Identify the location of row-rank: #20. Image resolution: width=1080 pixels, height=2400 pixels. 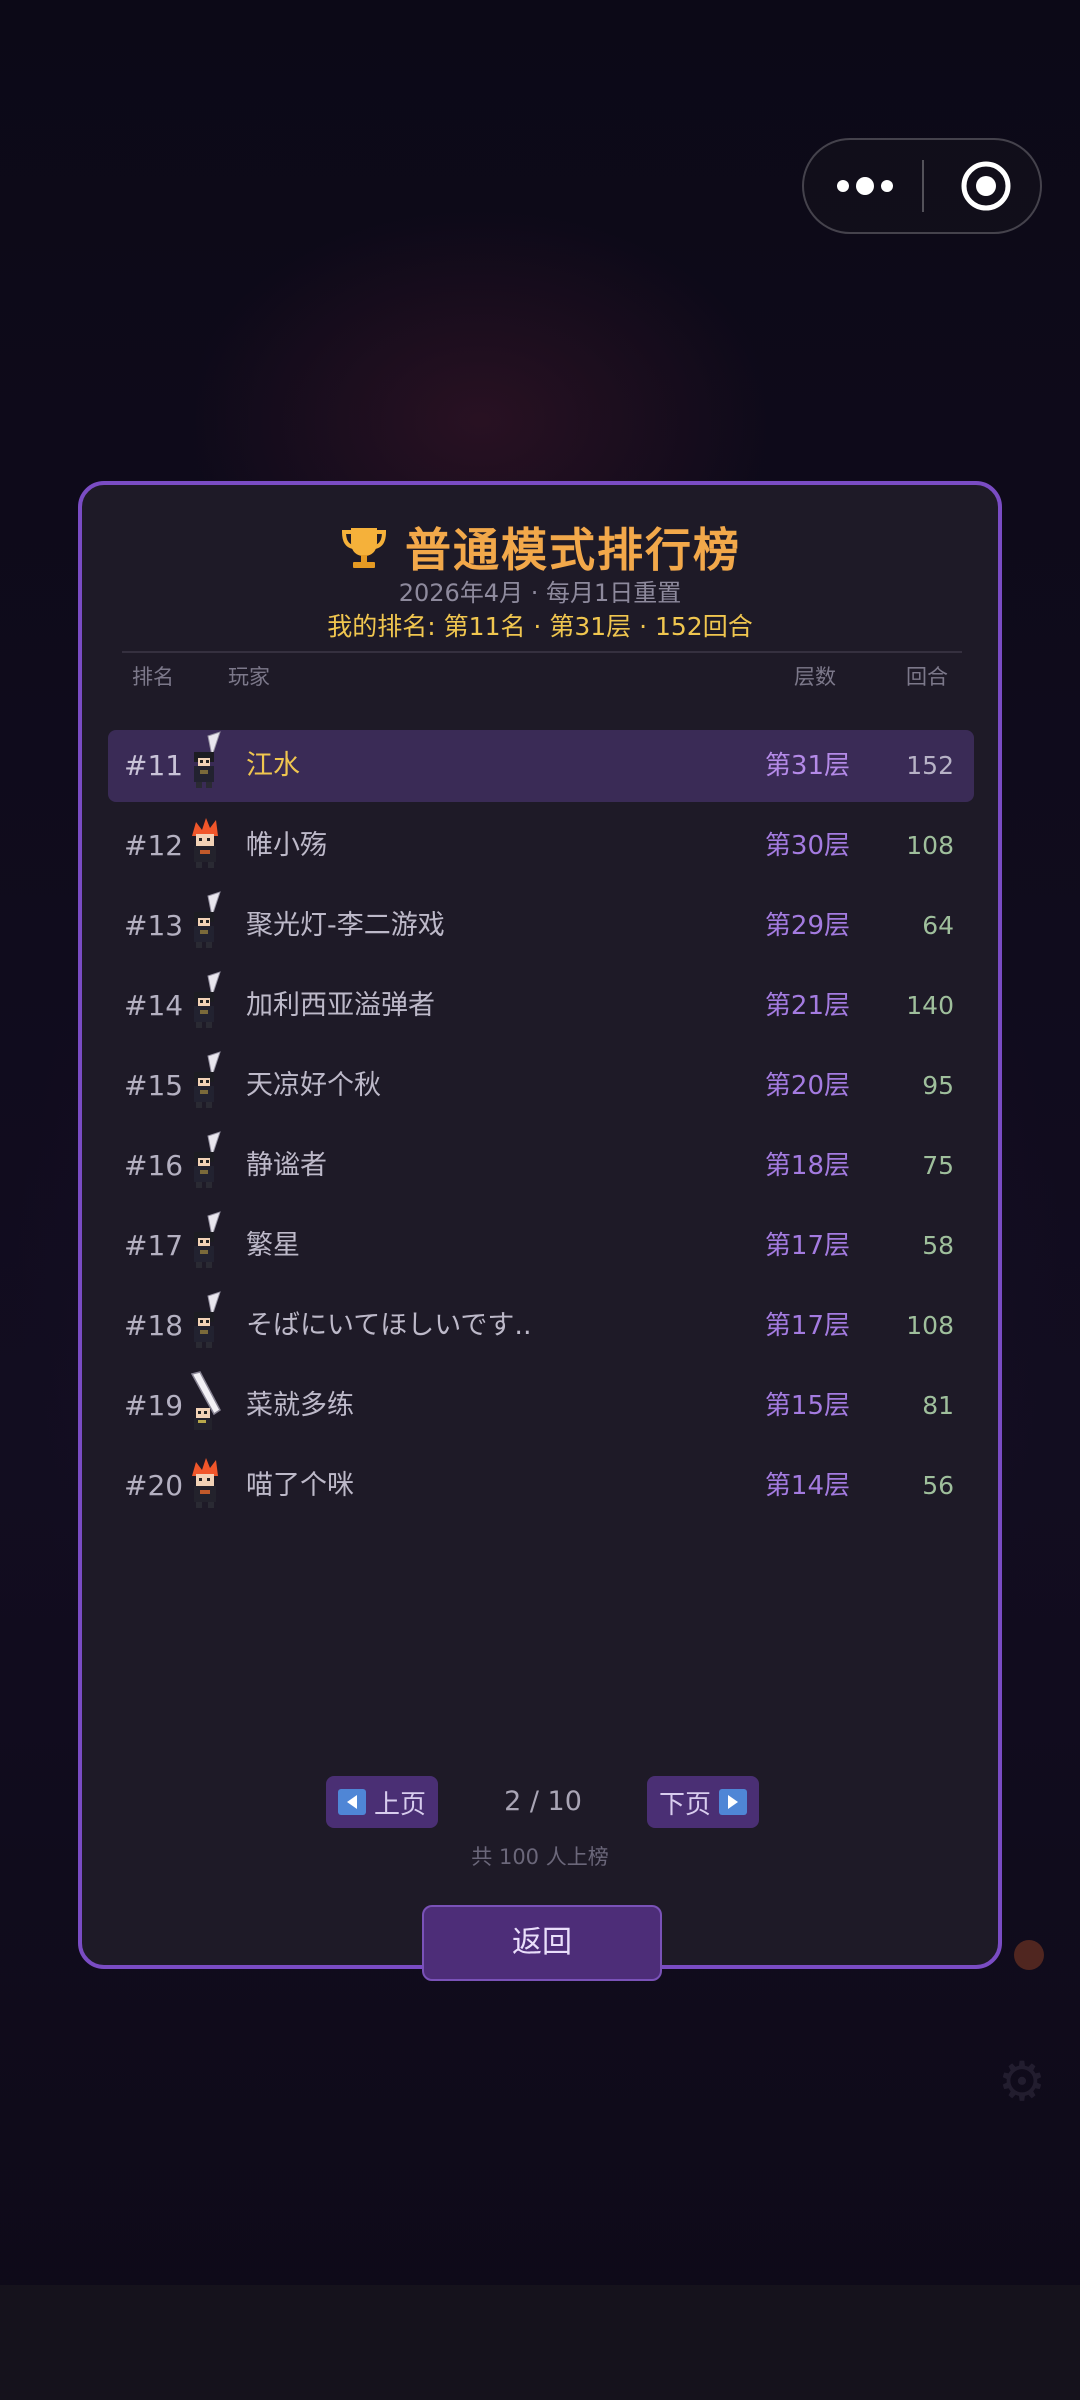
(154, 1485).